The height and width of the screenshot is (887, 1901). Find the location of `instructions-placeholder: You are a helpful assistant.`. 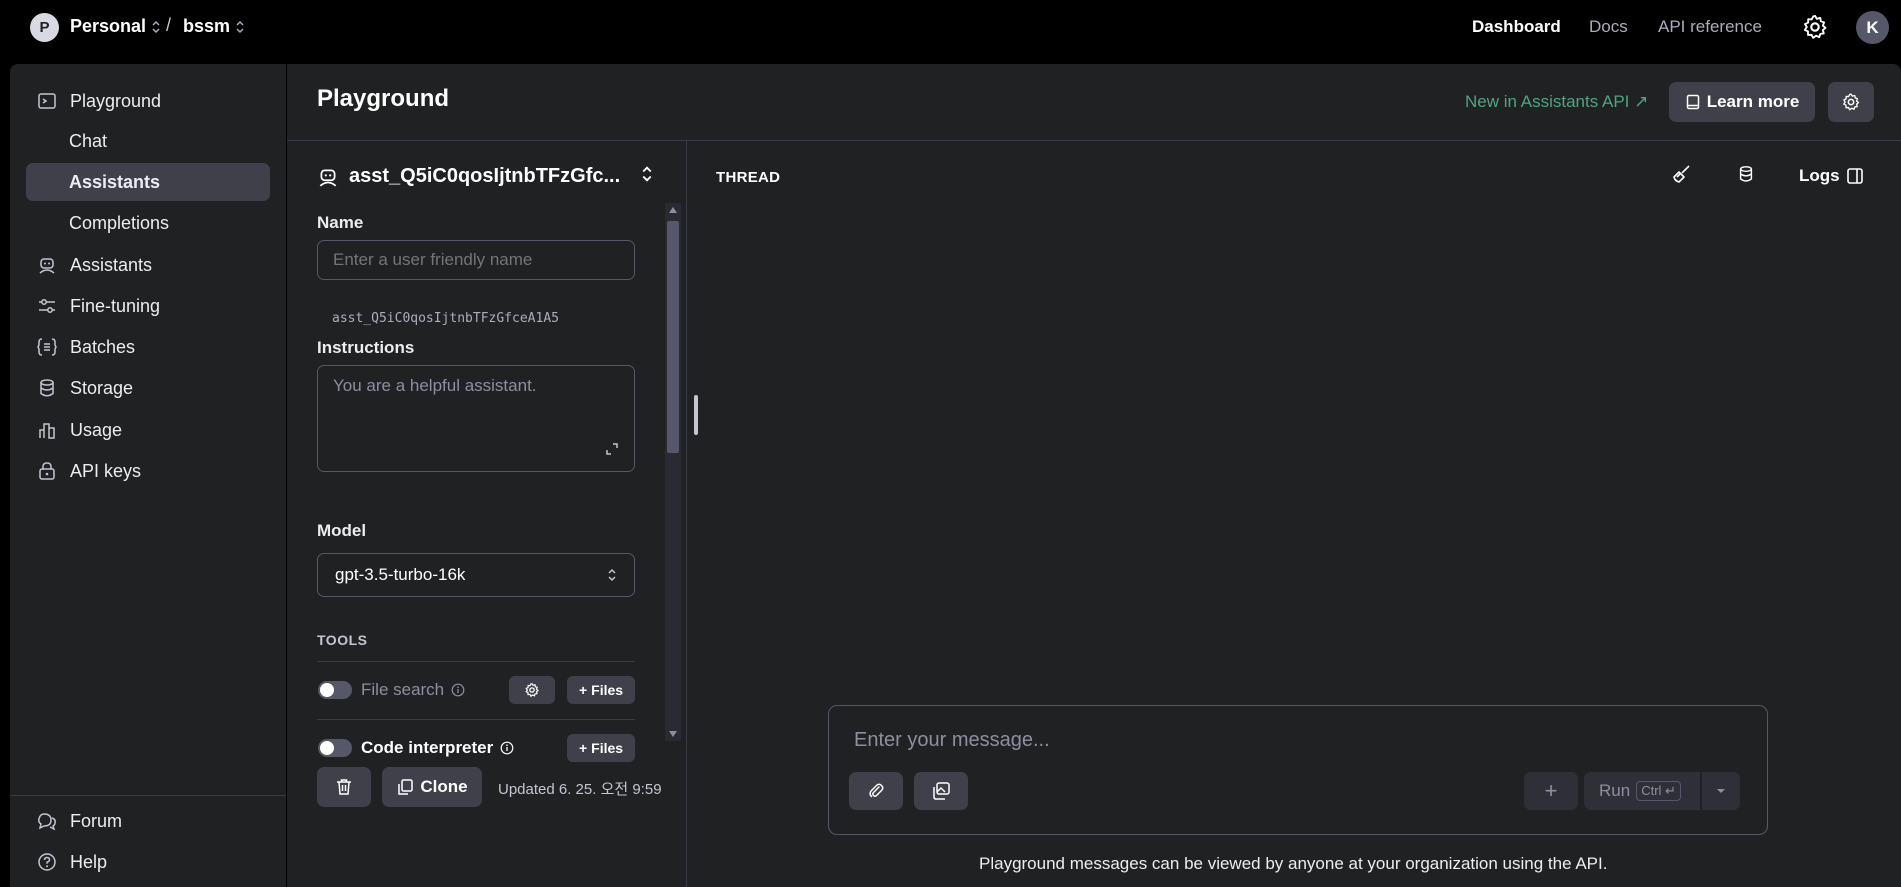

instructions-placeholder: You are a helpful assistant. is located at coordinates (435, 385).